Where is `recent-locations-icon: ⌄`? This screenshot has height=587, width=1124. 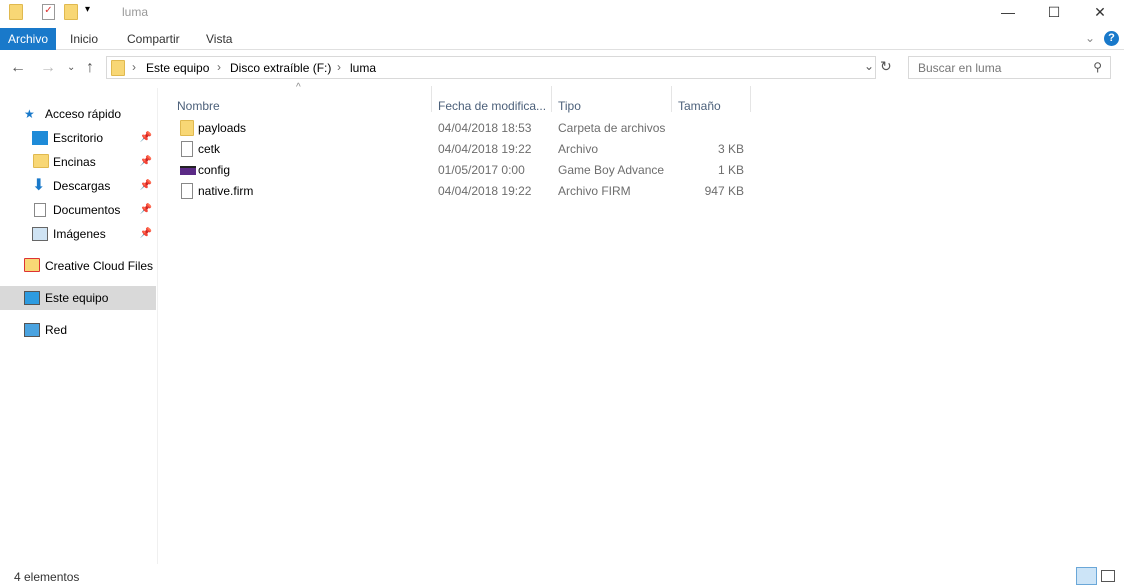
recent-locations-icon: ⌄ is located at coordinates (71, 67).